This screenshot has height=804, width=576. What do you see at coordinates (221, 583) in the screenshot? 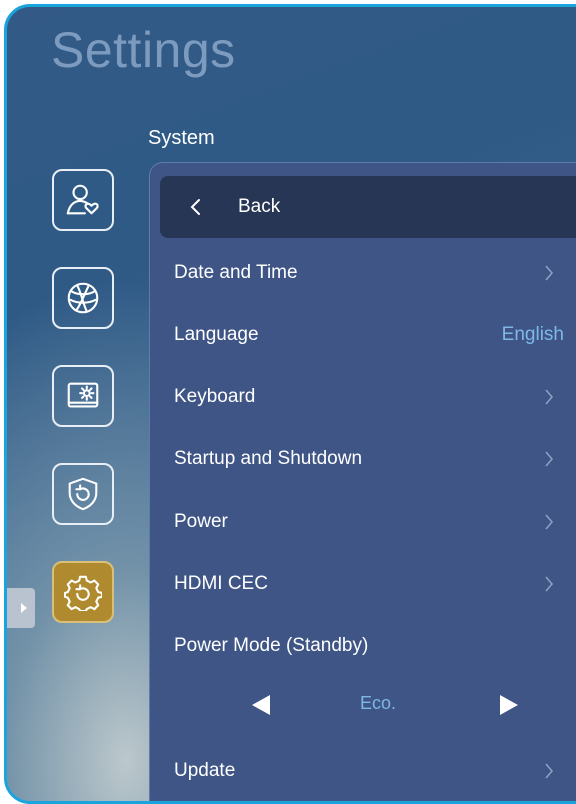
I see `menu-item-label: HDMI CEC` at bounding box center [221, 583].